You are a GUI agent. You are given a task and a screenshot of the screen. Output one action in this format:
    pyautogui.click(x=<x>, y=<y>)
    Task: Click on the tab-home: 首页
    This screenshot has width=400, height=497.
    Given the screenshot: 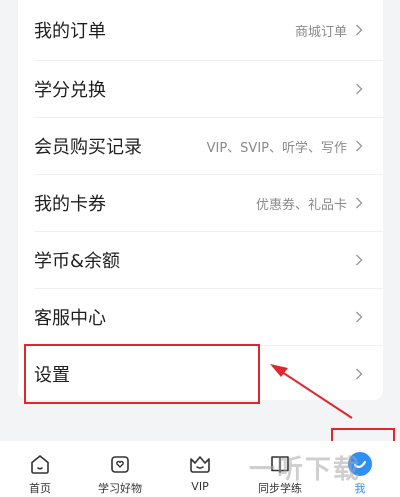 What is the action you would take?
    pyautogui.click(x=40, y=469)
    